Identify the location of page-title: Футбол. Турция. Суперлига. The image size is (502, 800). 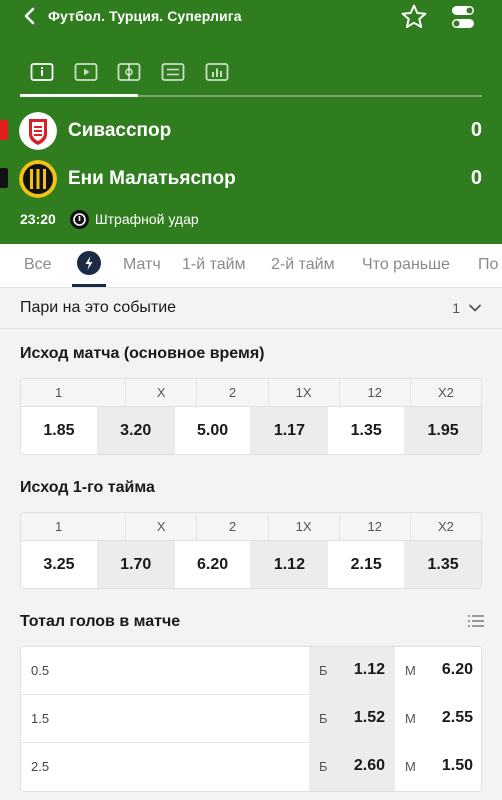
(145, 16).